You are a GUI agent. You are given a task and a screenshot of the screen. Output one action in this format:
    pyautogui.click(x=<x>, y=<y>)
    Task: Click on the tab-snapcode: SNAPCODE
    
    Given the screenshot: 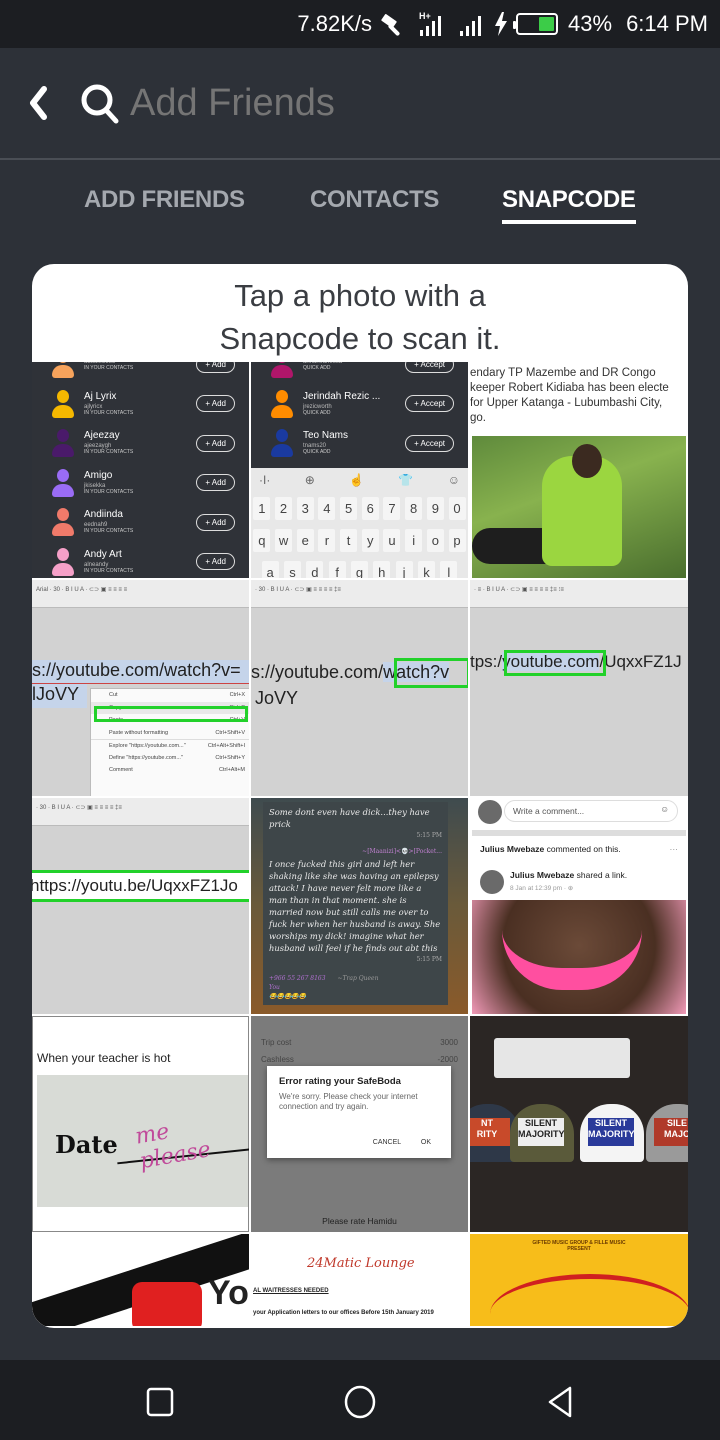 What is the action you would take?
    pyautogui.click(x=569, y=205)
    